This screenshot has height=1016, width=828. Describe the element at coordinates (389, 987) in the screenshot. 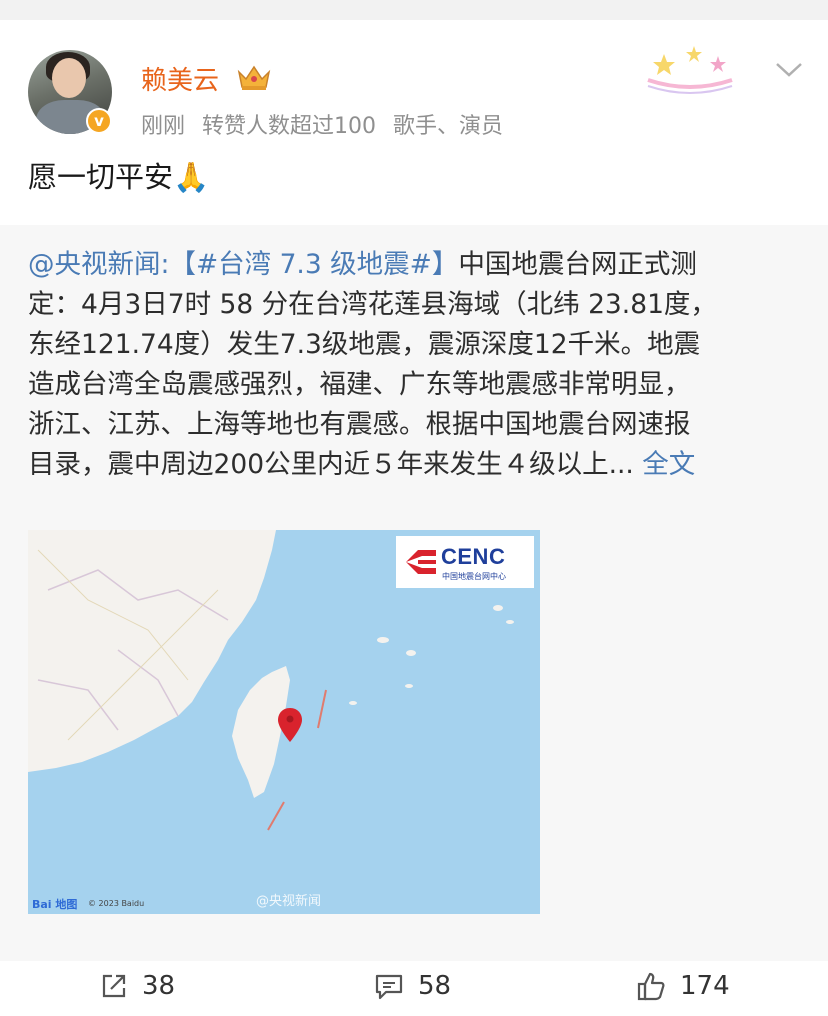

I see `comment-icon` at that location.